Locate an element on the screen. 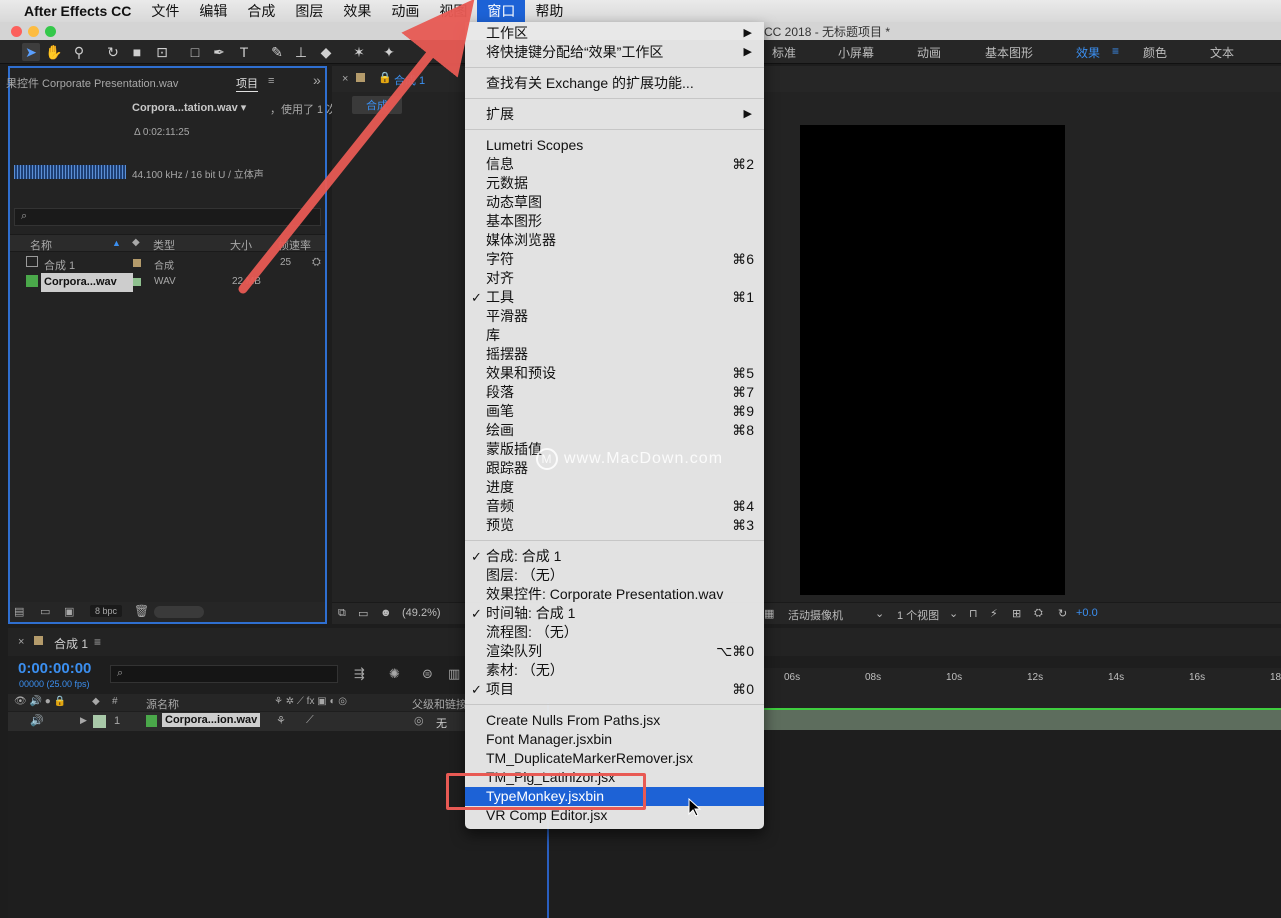  always-preview-icon: ⧉ is located at coordinates (342, 613).